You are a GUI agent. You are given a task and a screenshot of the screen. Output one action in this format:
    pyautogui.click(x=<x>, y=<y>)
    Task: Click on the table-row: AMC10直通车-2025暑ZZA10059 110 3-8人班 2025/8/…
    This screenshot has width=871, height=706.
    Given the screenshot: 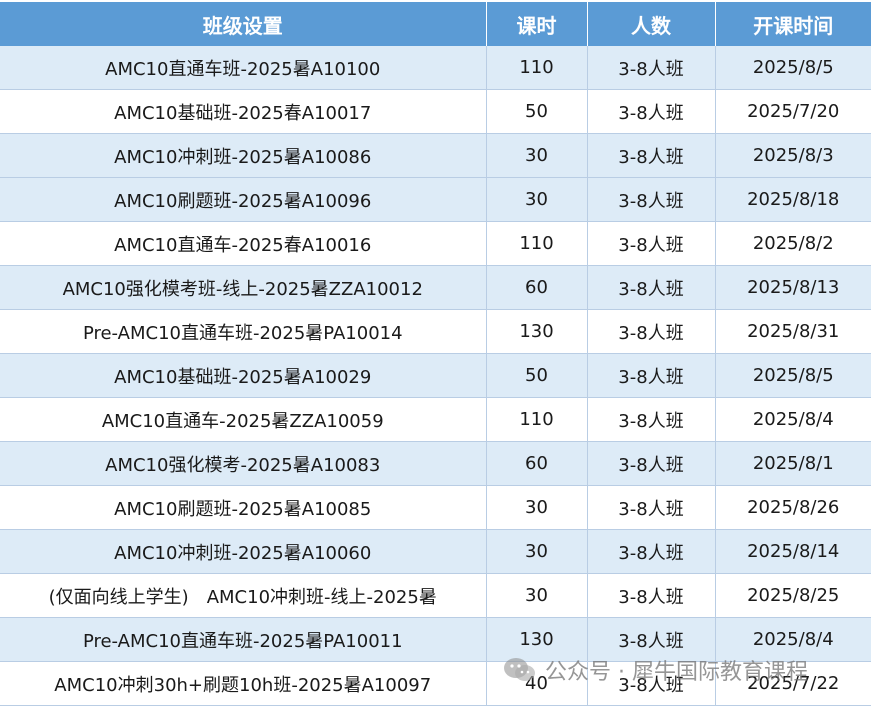 What is the action you would take?
    pyautogui.click(x=435, y=419)
    